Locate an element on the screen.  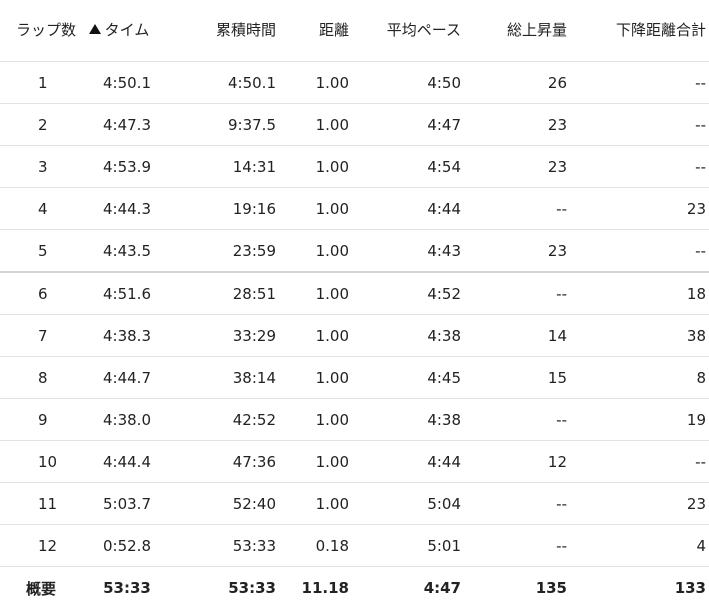
summary-total-descent-cell: 133 is located at coordinates (639, 588).